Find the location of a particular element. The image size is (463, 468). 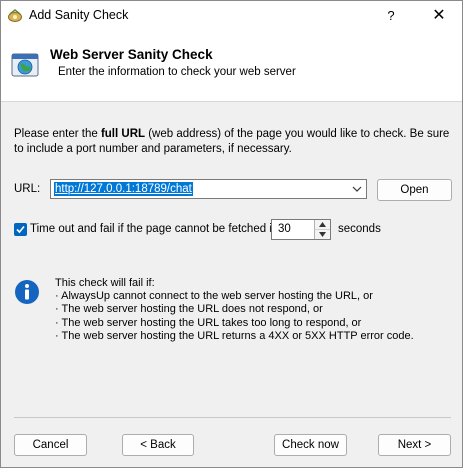

intro-pre: Please enter the is located at coordinates (57, 134).